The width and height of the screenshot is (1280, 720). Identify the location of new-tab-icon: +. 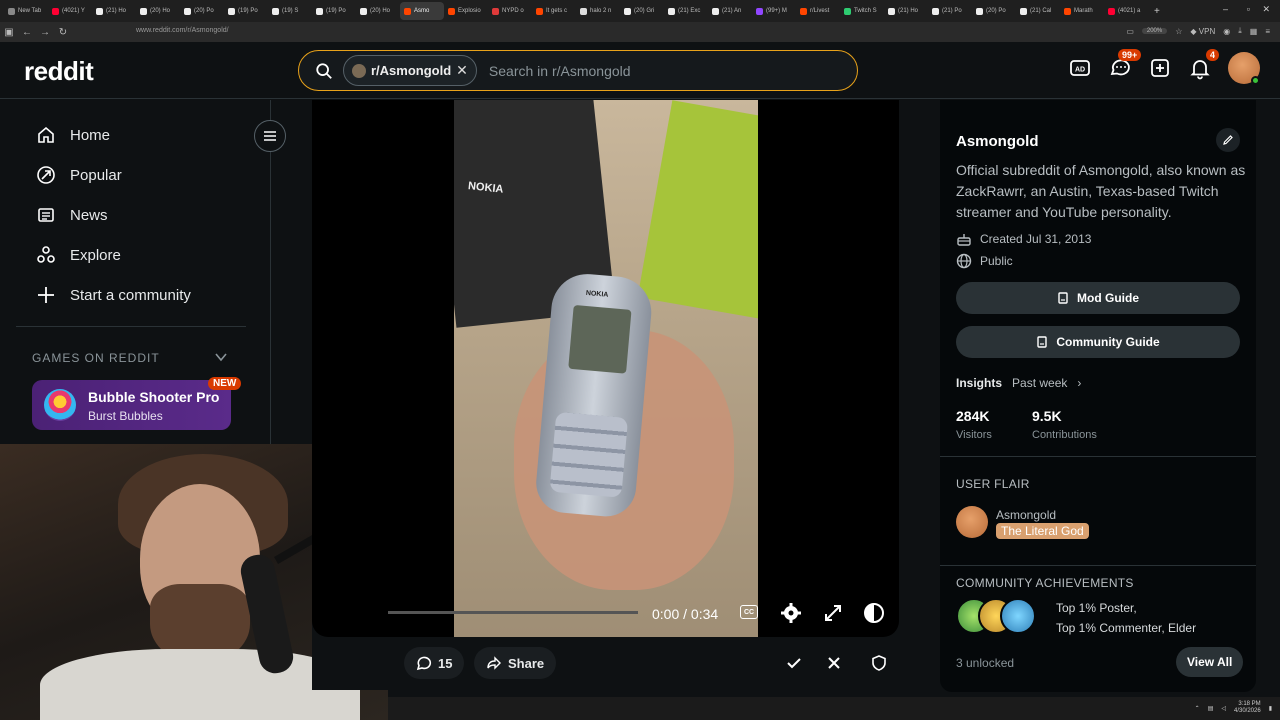
(1157, 11).